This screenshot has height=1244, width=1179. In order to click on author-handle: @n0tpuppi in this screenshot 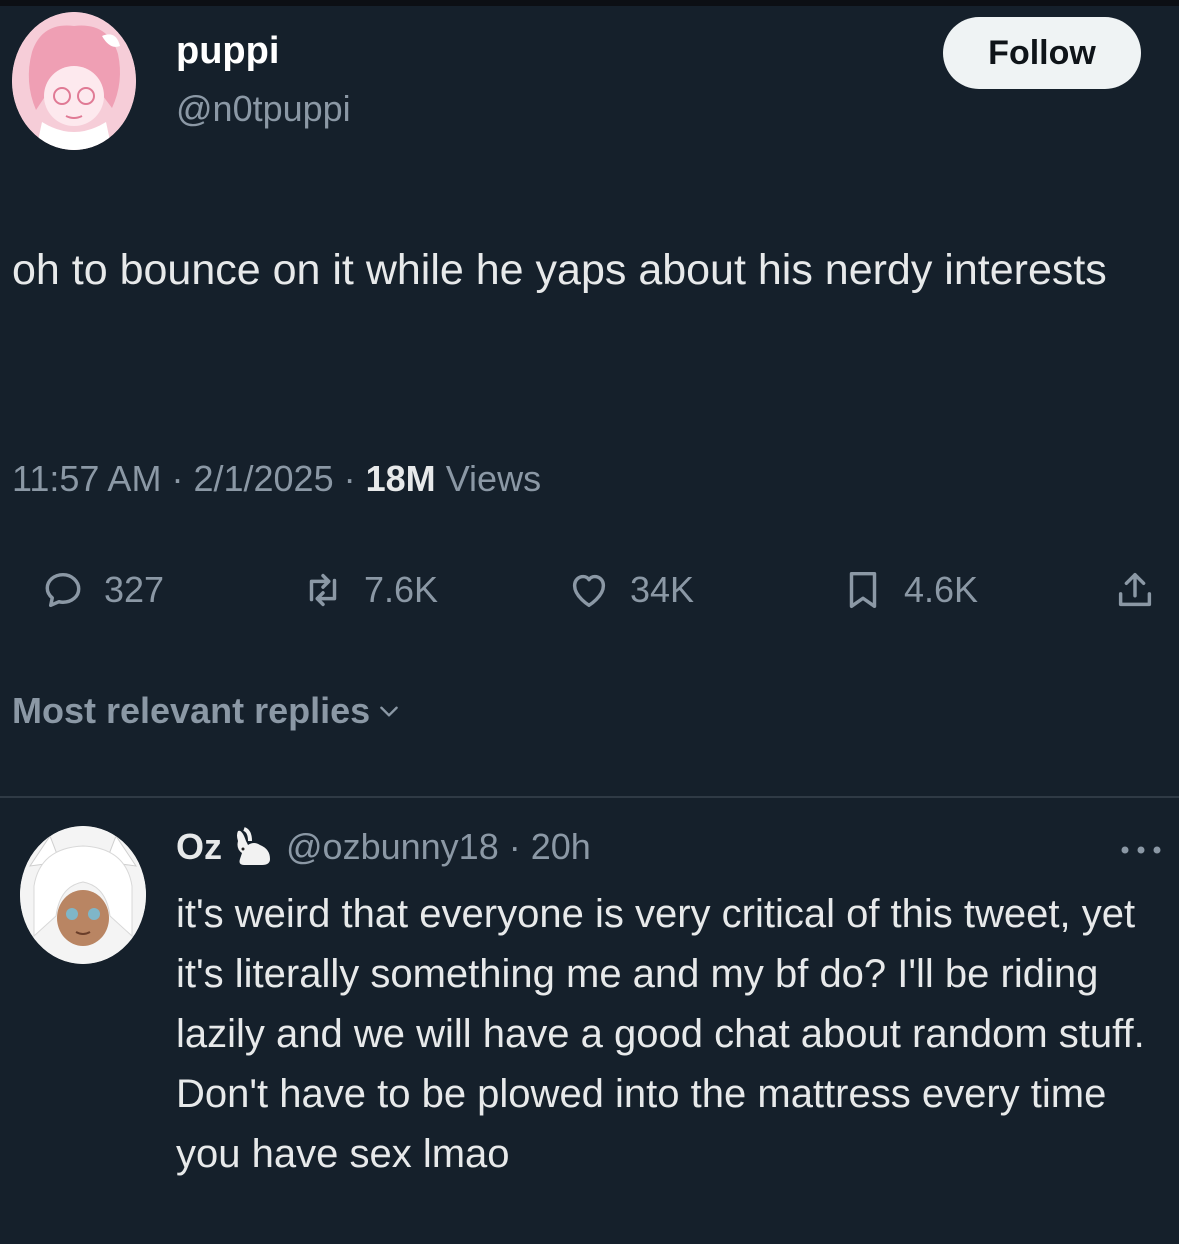, I will do `click(263, 109)`.